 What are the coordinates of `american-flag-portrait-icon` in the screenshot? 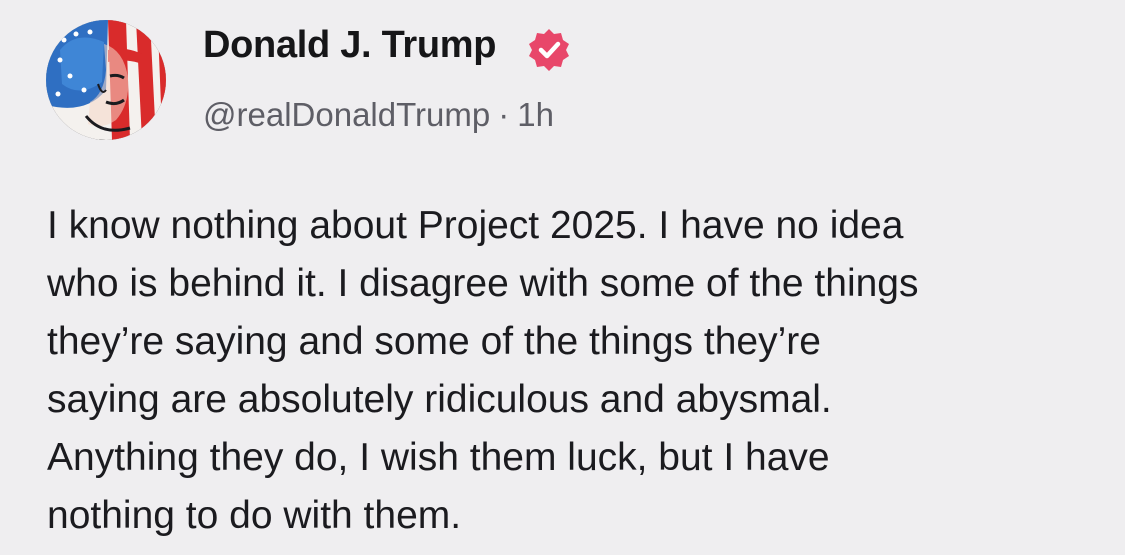 It's located at (106, 80).